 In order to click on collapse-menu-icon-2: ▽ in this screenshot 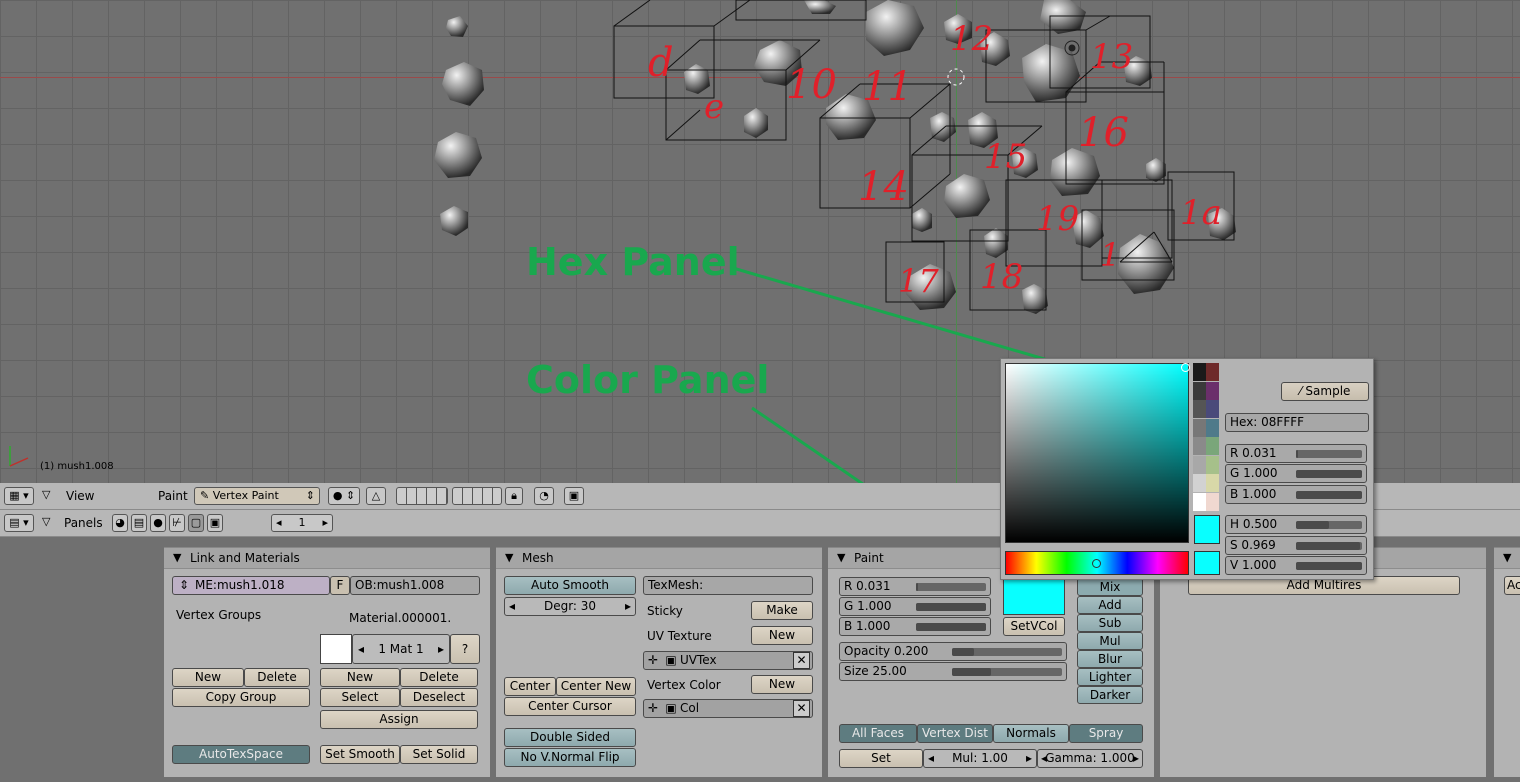, I will do `click(46, 521)`.